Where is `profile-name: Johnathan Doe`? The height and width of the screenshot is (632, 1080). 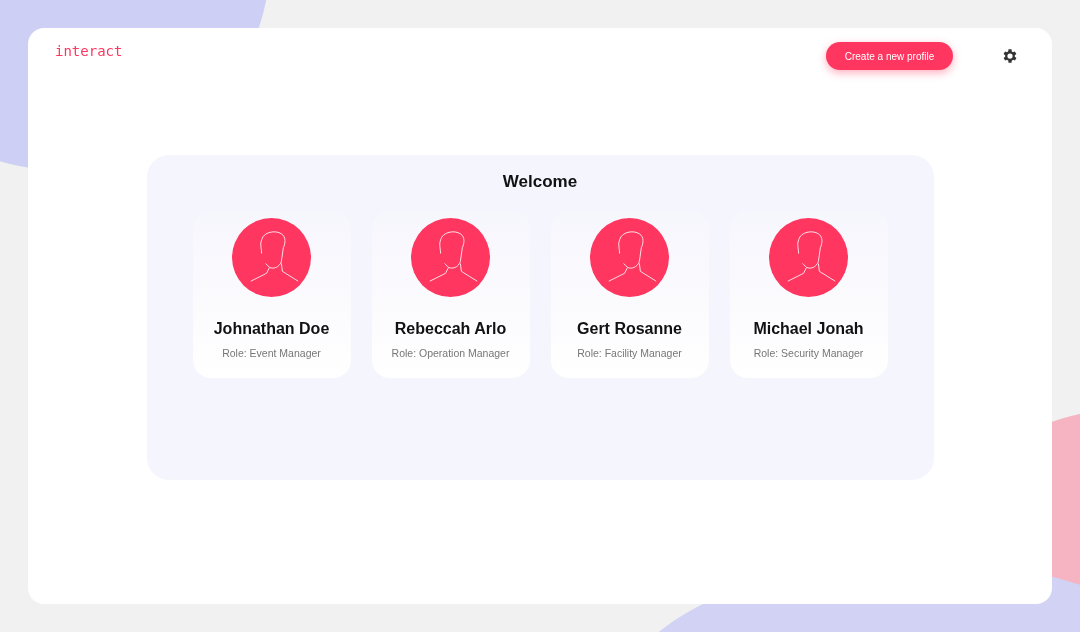
profile-name: Johnathan Doe is located at coordinates (271, 329).